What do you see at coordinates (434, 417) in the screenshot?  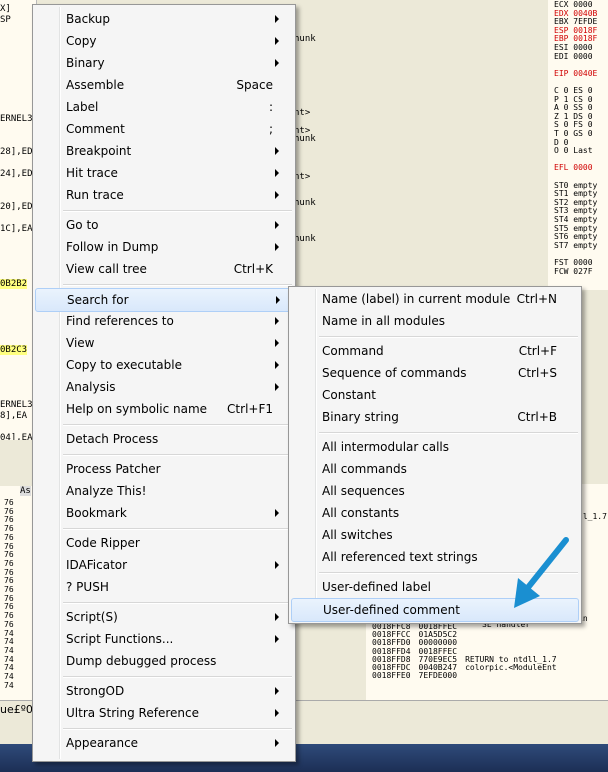 I see `submenu-item-binary-string: Binary string Ctrl+B` at bounding box center [434, 417].